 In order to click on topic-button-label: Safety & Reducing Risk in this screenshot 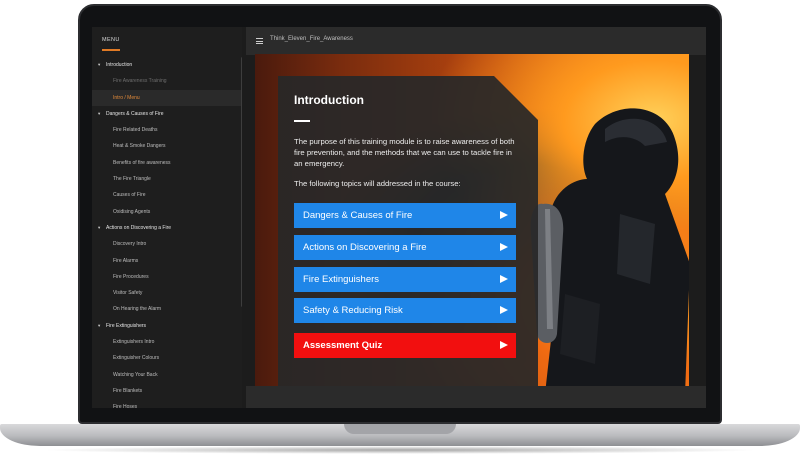, I will do `click(353, 310)`.